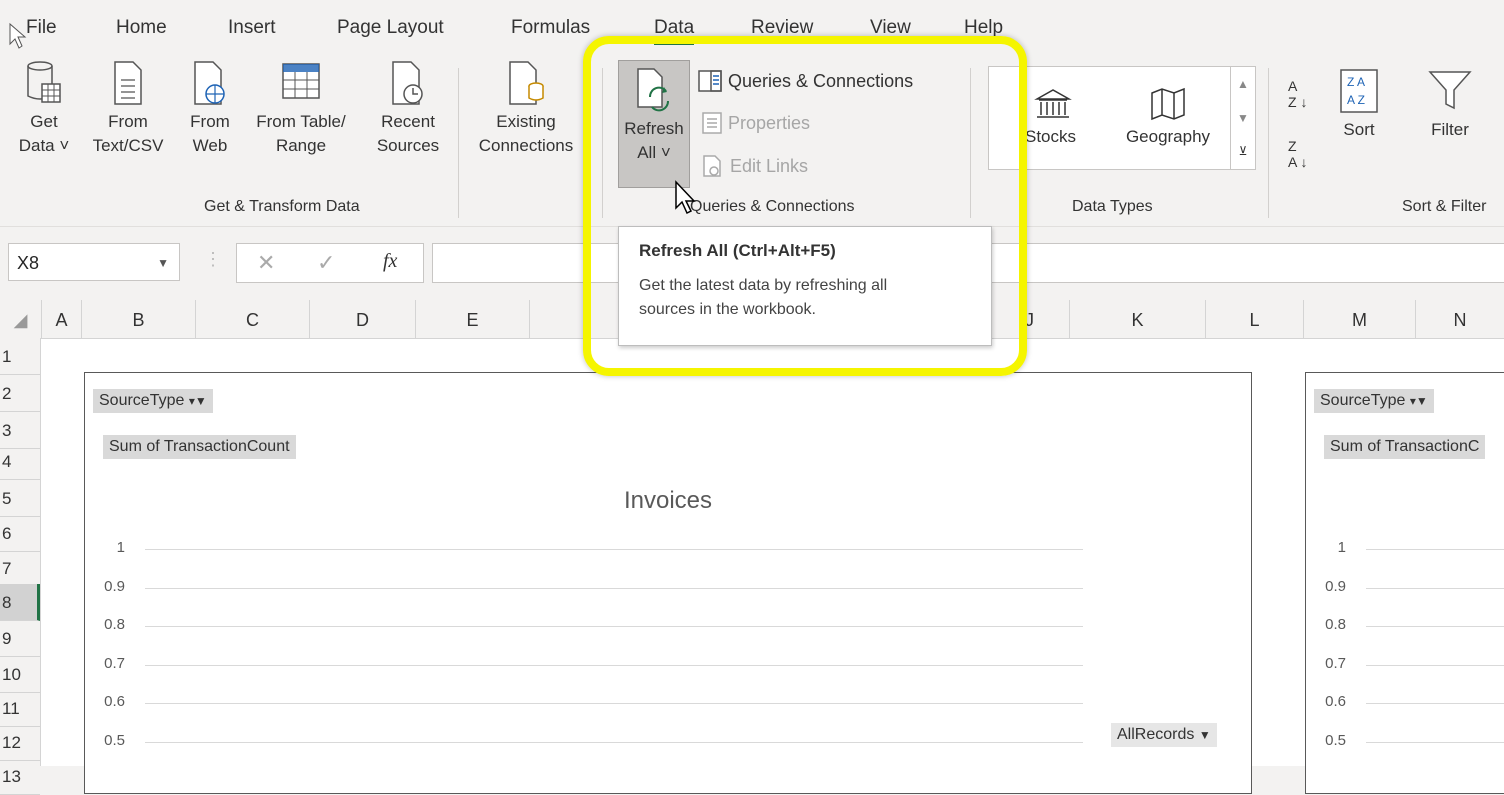  I want to click on existing-connections-icon, so click(526, 83).